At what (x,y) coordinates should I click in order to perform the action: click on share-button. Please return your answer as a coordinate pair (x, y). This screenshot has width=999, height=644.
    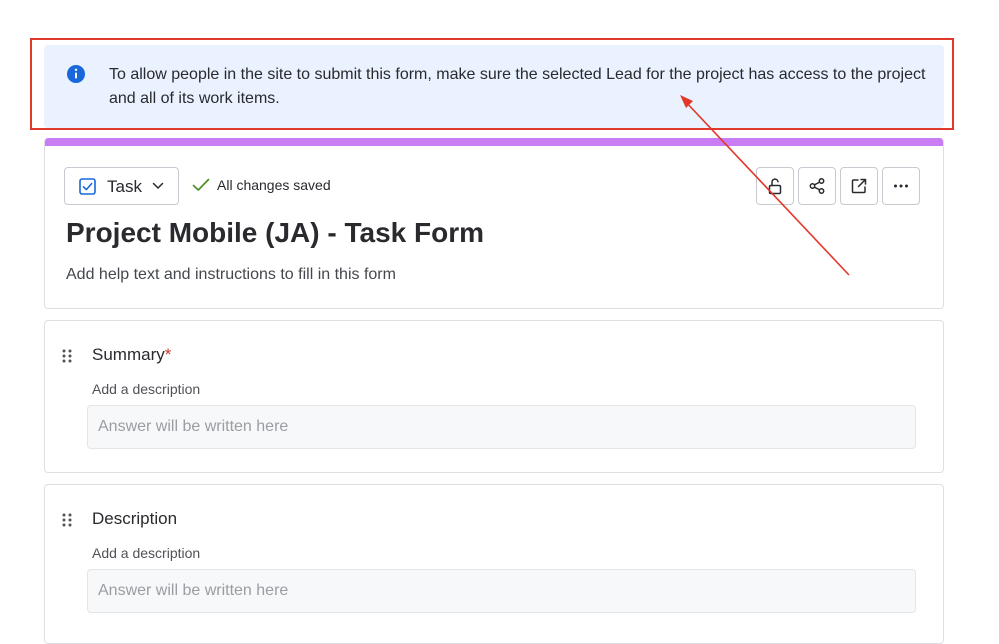
    Looking at the image, I should click on (817, 186).